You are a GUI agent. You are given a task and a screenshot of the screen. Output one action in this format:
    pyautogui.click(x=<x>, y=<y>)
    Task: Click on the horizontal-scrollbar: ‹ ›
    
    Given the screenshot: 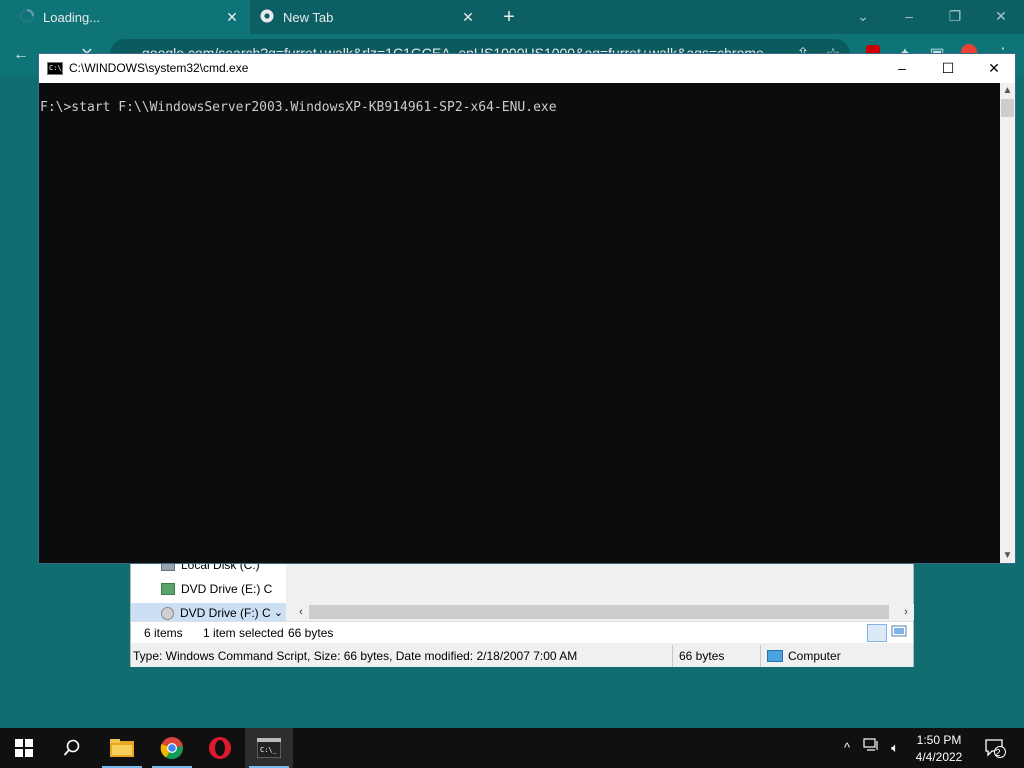 What is the action you would take?
    pyautogui.click(x=603, y=612)
    